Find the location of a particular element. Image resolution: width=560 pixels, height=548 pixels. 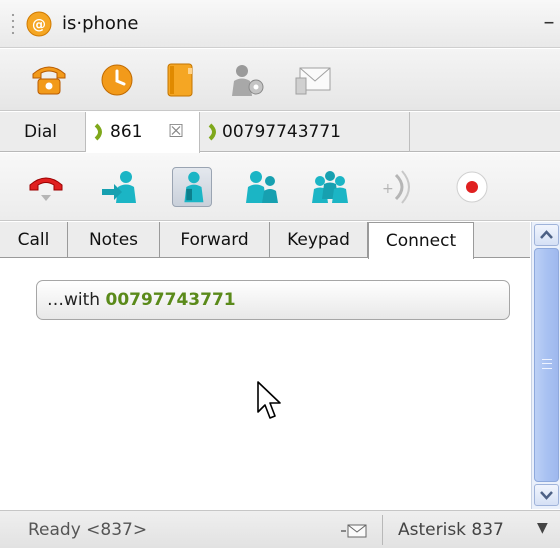

call-action-toolbar: + is located at coordinates (280, 187).